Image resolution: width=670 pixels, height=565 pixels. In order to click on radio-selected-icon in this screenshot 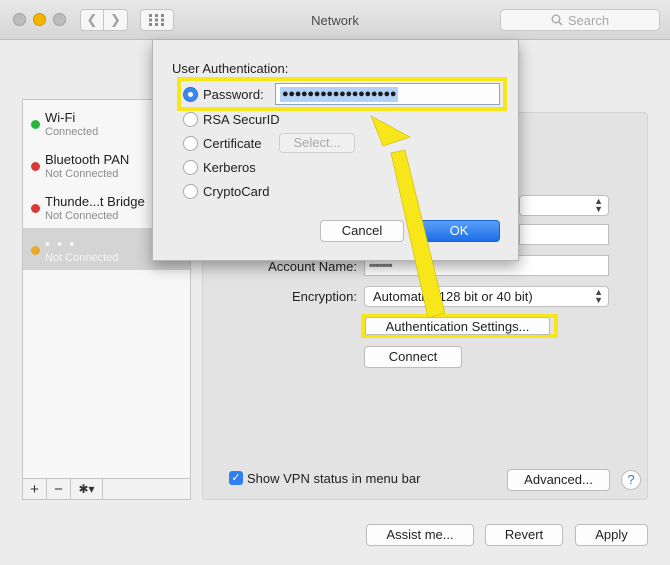, I will do `click(190, 94)`.